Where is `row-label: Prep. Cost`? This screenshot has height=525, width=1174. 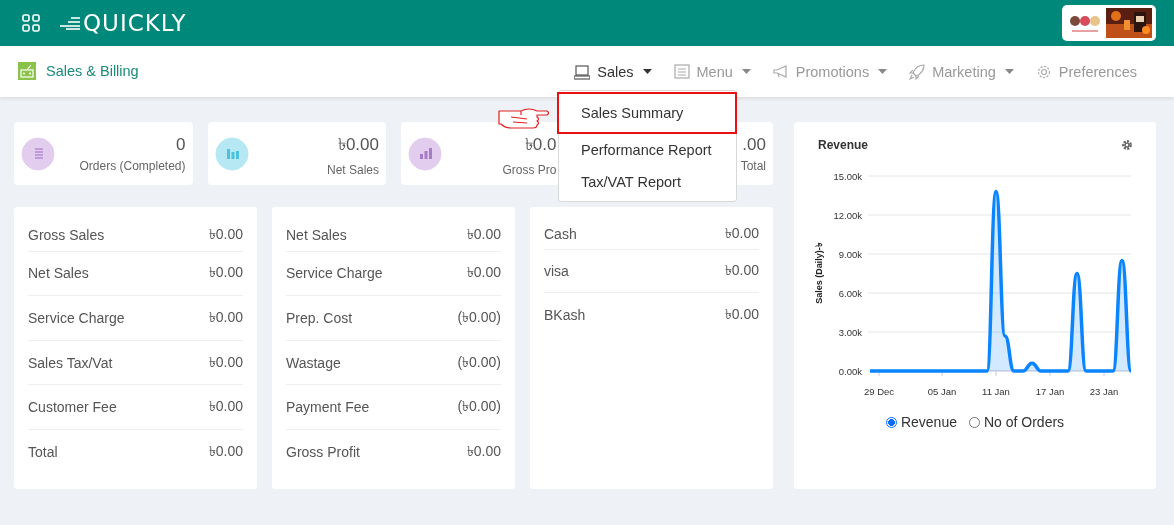
row-label: Prep. Cost is located at coordinates (319, 318).